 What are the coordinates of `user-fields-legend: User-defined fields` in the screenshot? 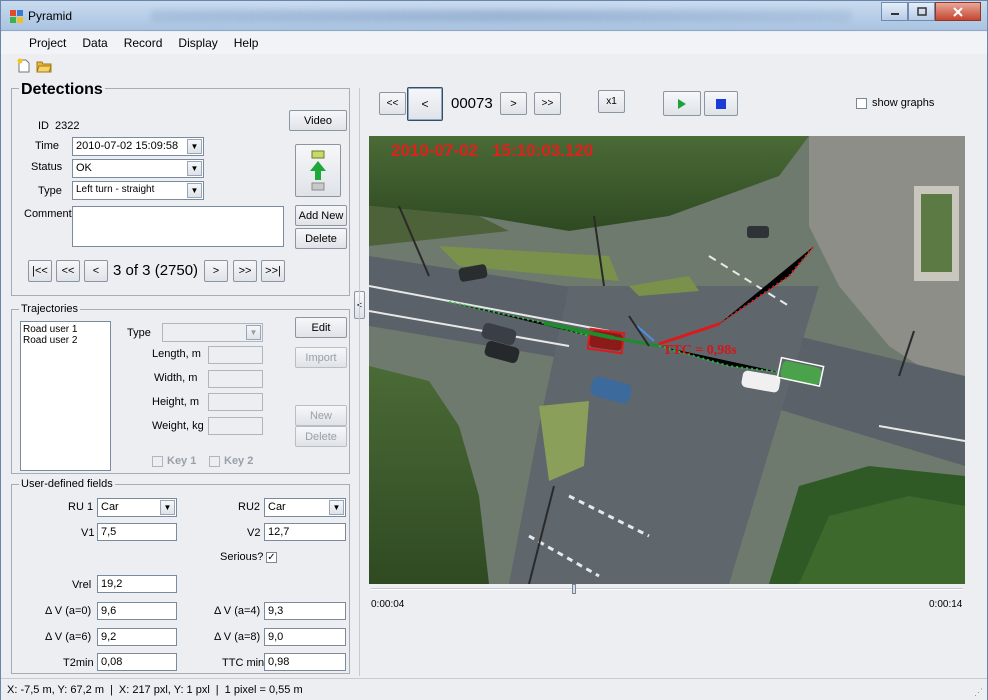 It's located at (67, 484).